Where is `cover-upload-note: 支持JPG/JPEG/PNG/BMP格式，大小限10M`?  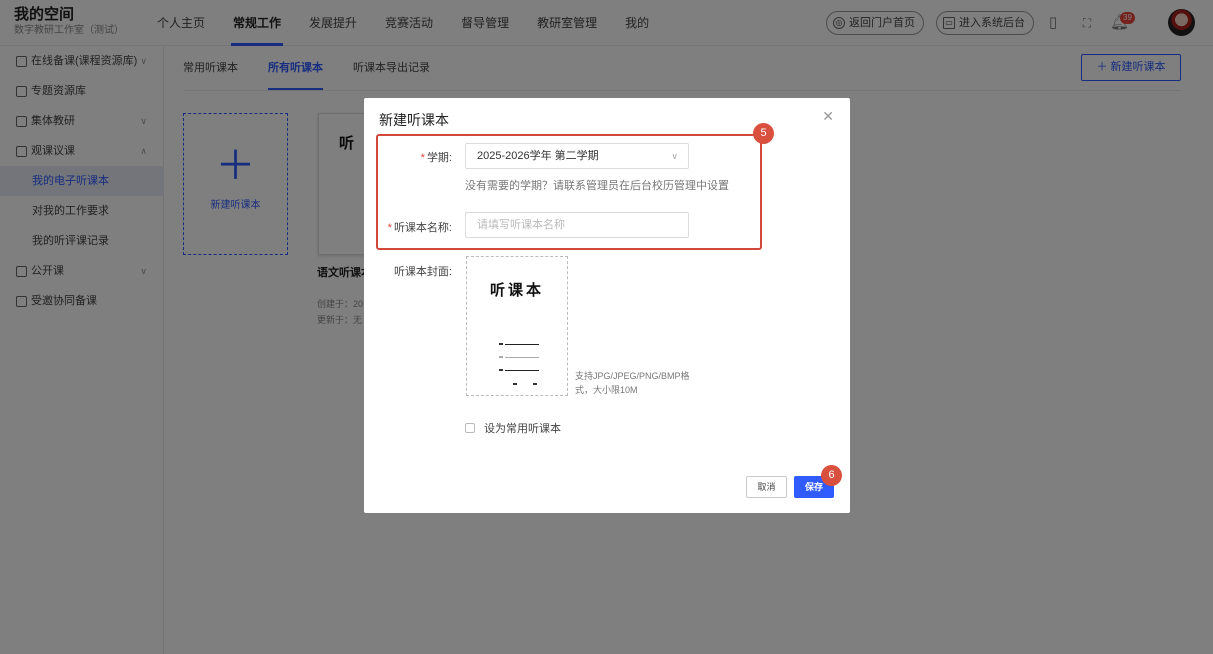 cover-upload-note: 支持JPG/JPEG/PNG/BMP格式，大小限10M is located at coordinates (632, 383).